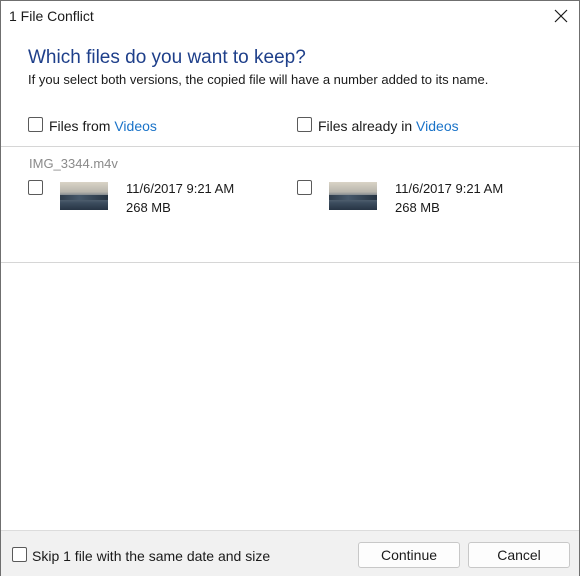  Describe the element at coordinates (151, 556) in the screenshot. I see `skip-same-files-label: Skip 1 file with the same date and size` at that location.